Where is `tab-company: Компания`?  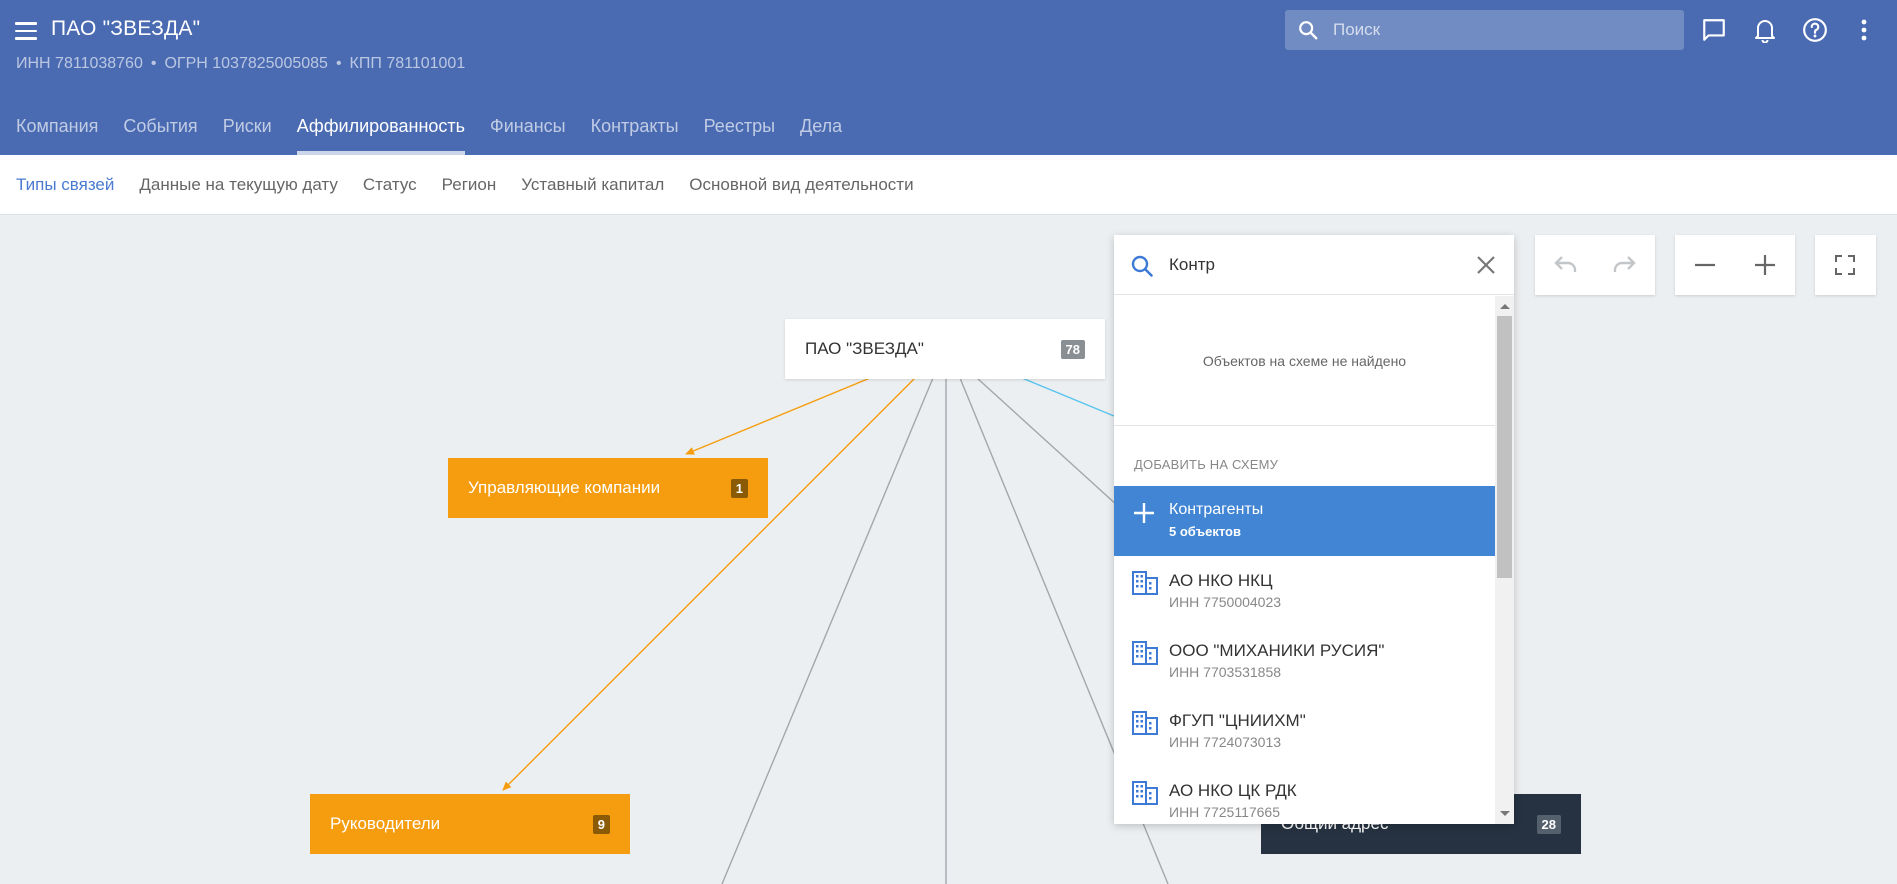 tab-company: Компания is located at coordinates (57, 131).